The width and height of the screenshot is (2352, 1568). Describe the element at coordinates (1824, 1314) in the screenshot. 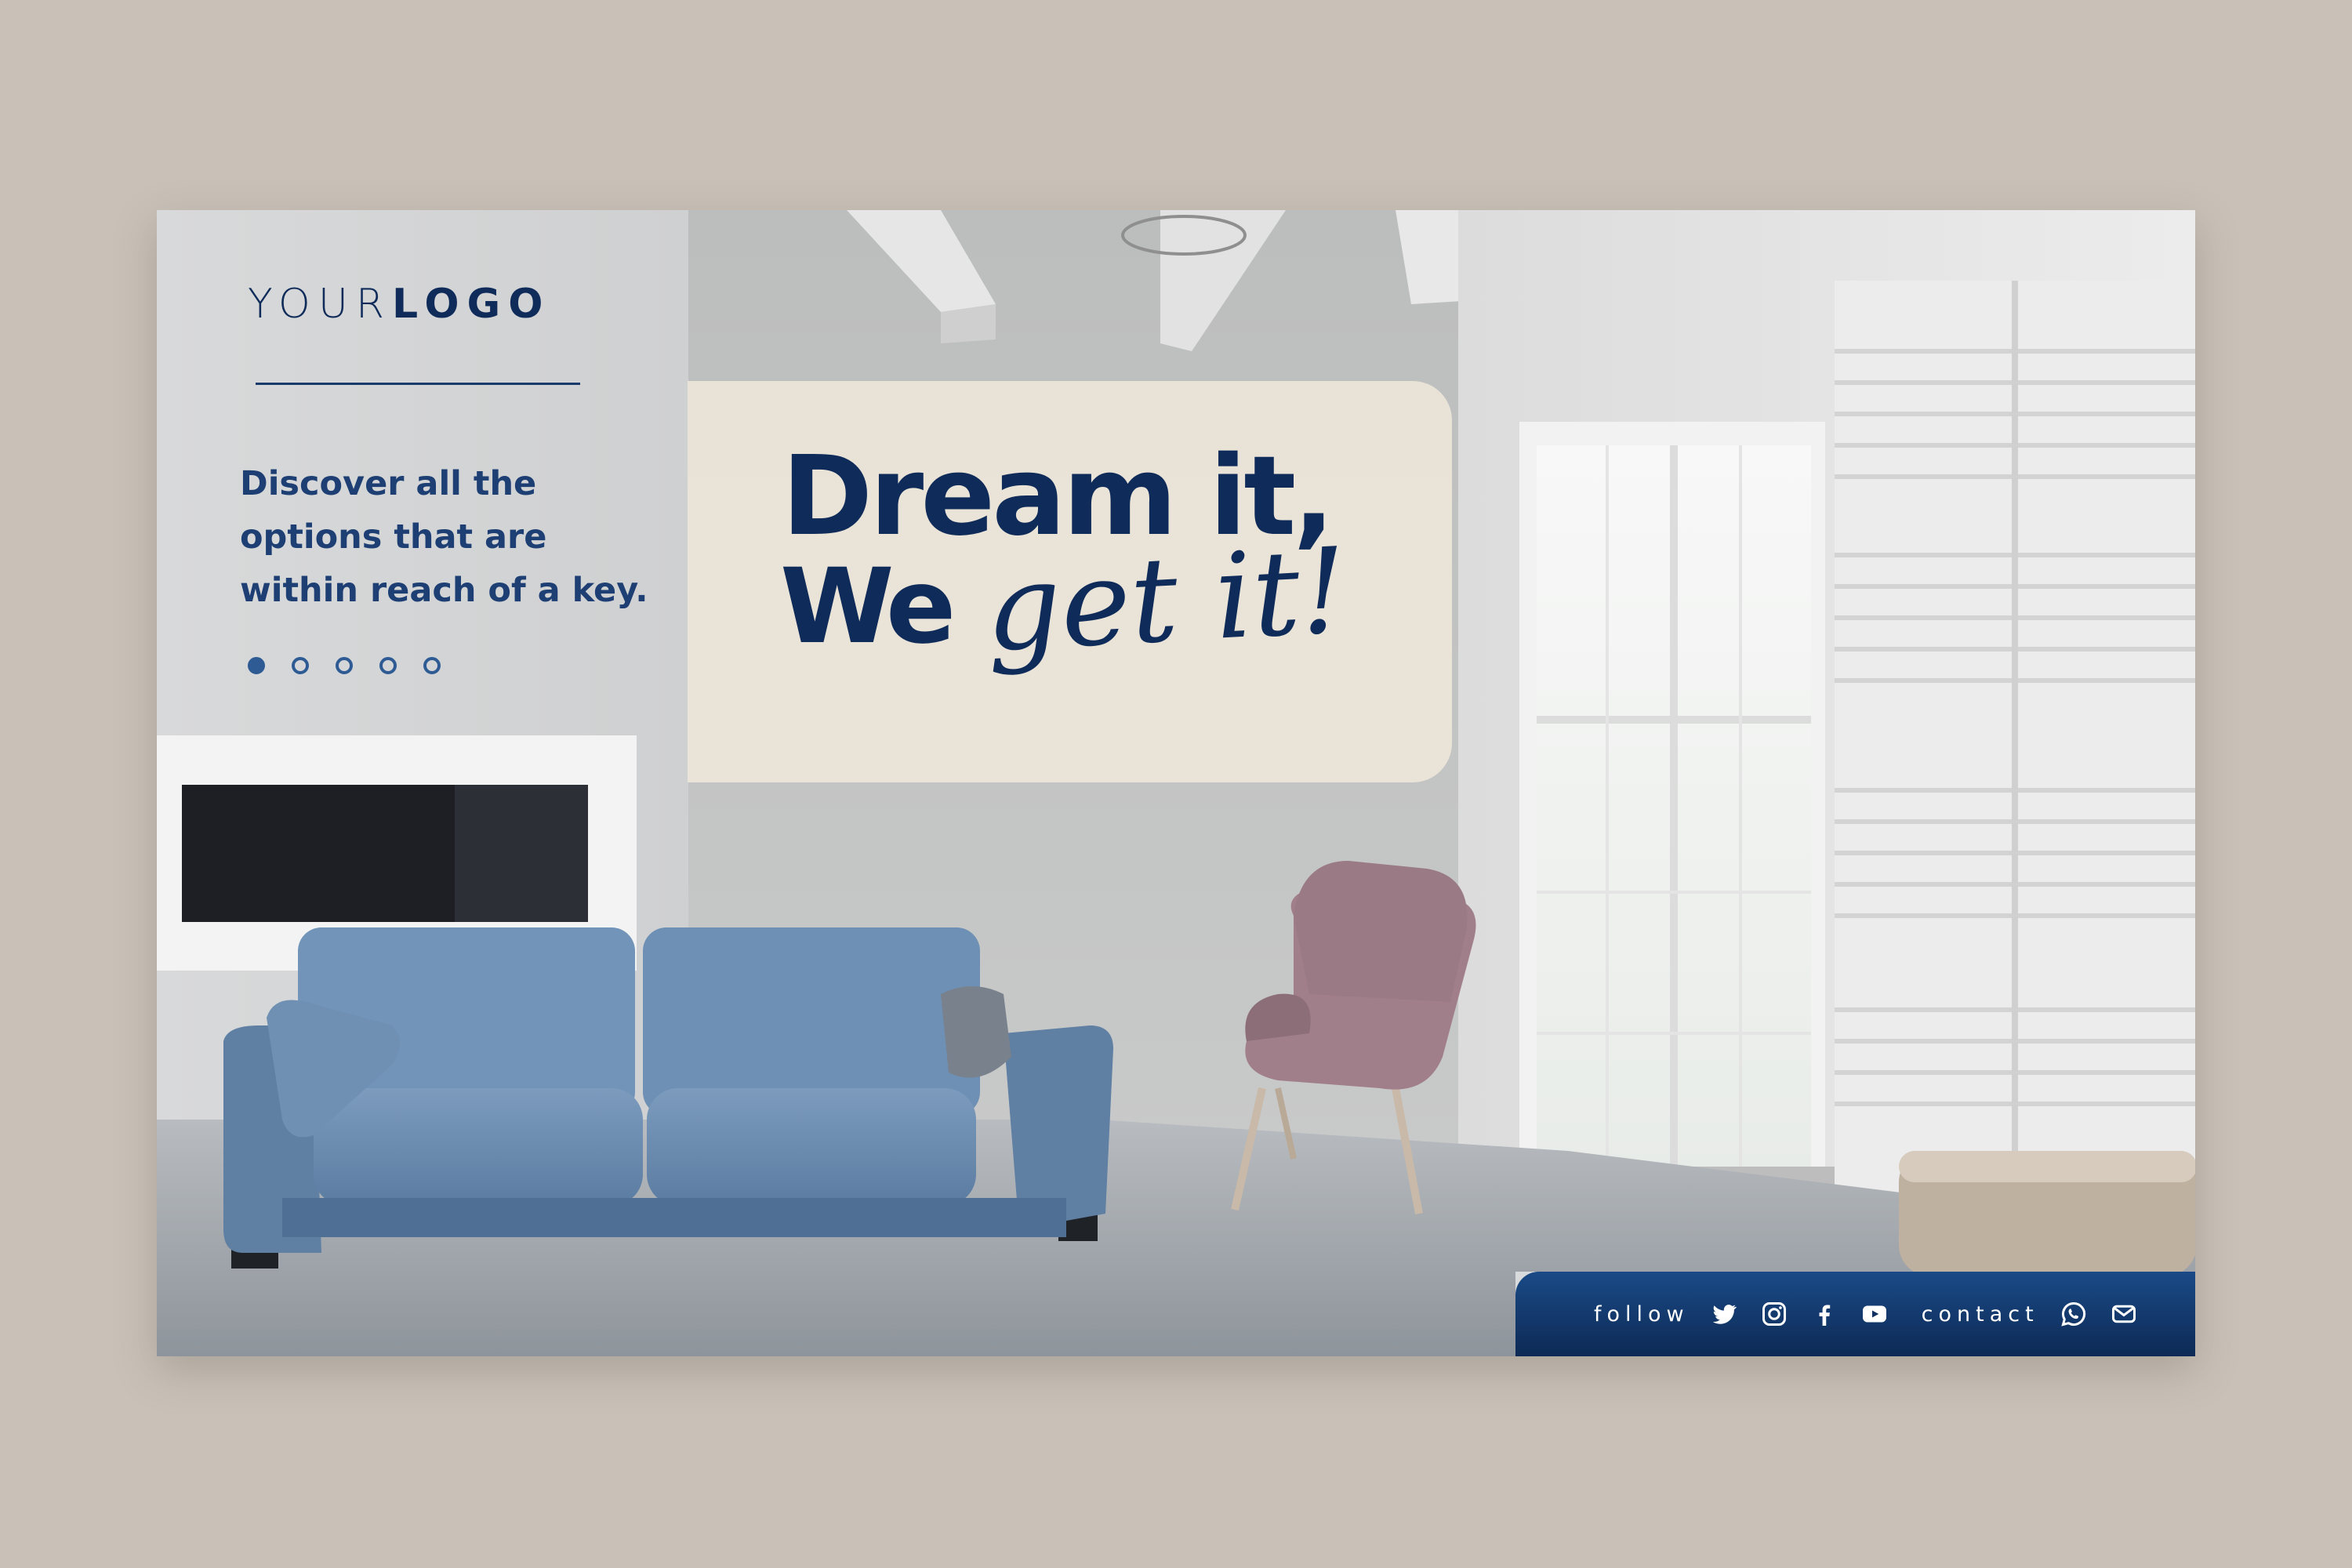

I see `facebook-icon` at that location.